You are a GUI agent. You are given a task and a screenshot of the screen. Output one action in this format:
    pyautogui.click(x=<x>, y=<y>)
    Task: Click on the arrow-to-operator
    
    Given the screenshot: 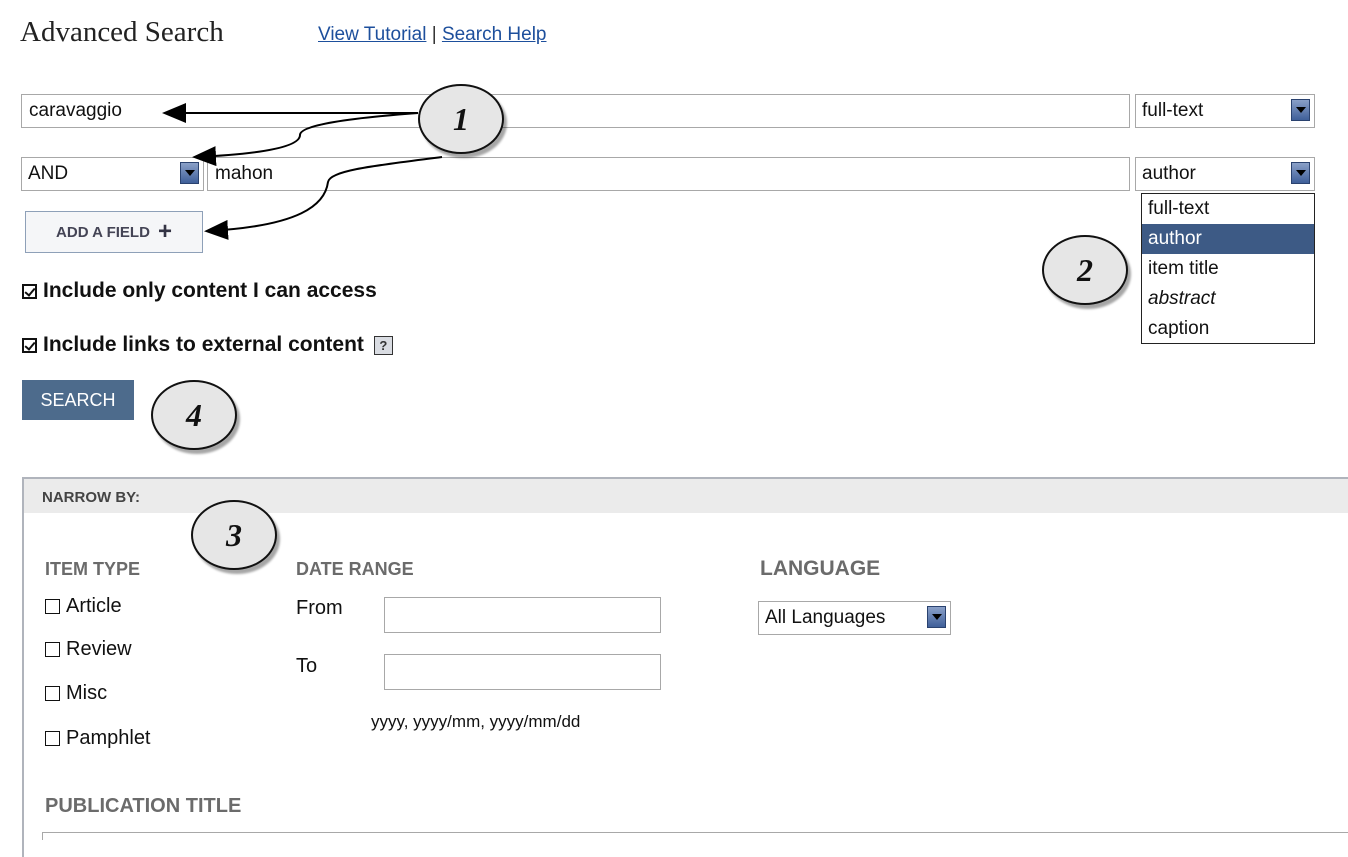 What is the action you would take?
    pyautogui.click(x=305, y=139)
    